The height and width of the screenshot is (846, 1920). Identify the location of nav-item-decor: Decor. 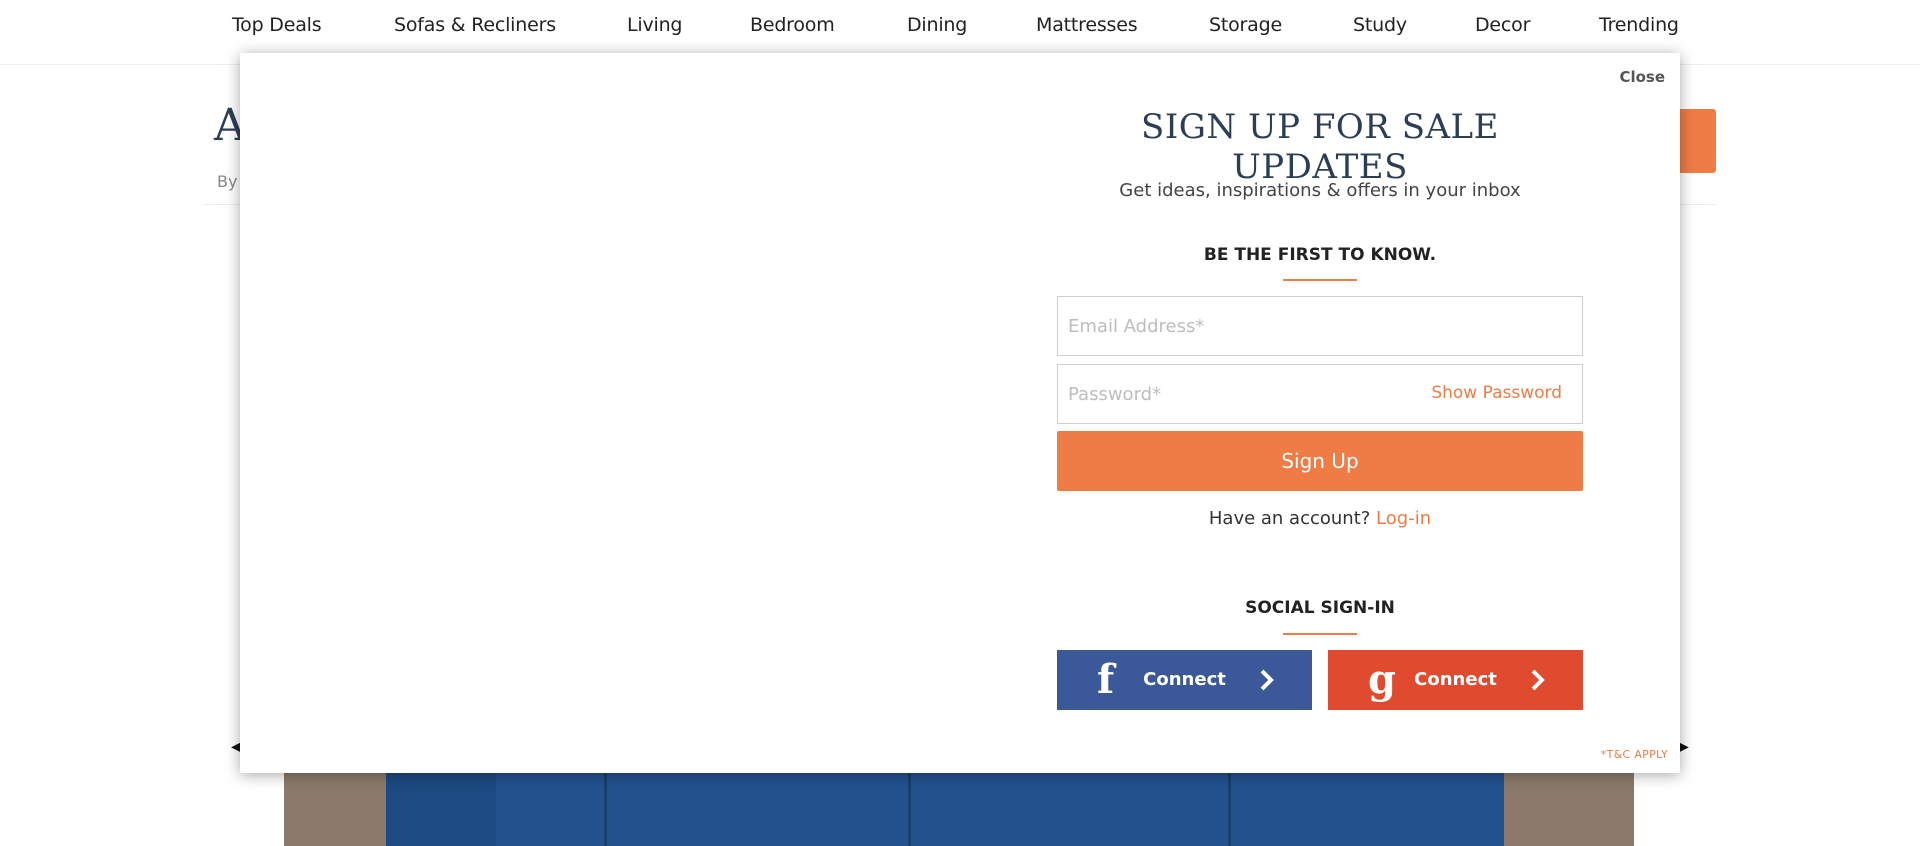
(1502, 25).